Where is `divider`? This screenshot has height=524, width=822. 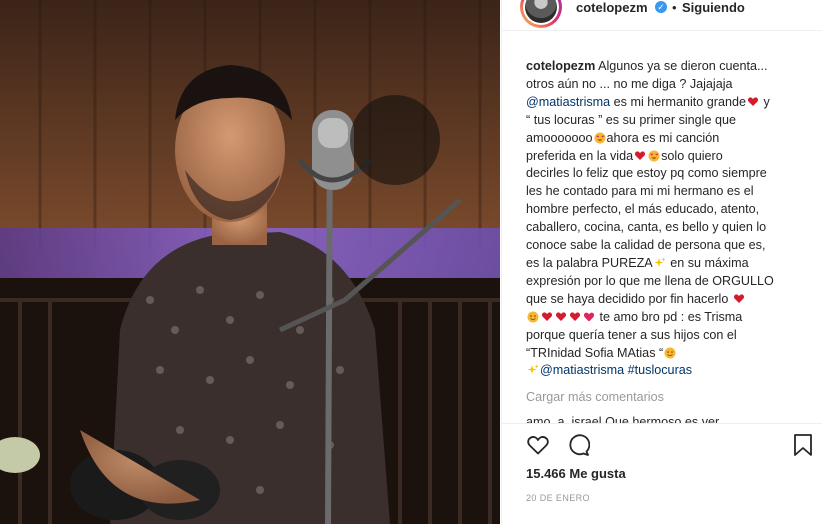 divider is located at coordinates (662, 423).